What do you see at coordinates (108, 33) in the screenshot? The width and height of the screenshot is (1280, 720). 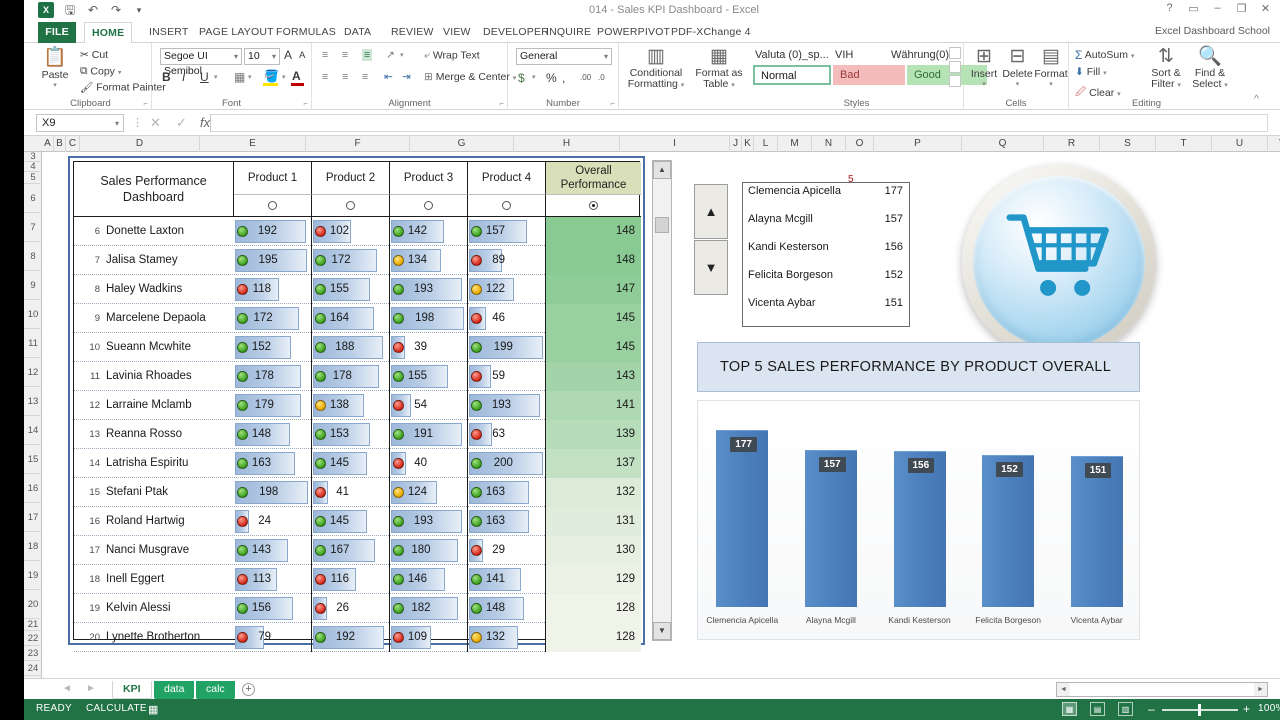 I see `tab-home: HOME` at bounding box center [108, 33].